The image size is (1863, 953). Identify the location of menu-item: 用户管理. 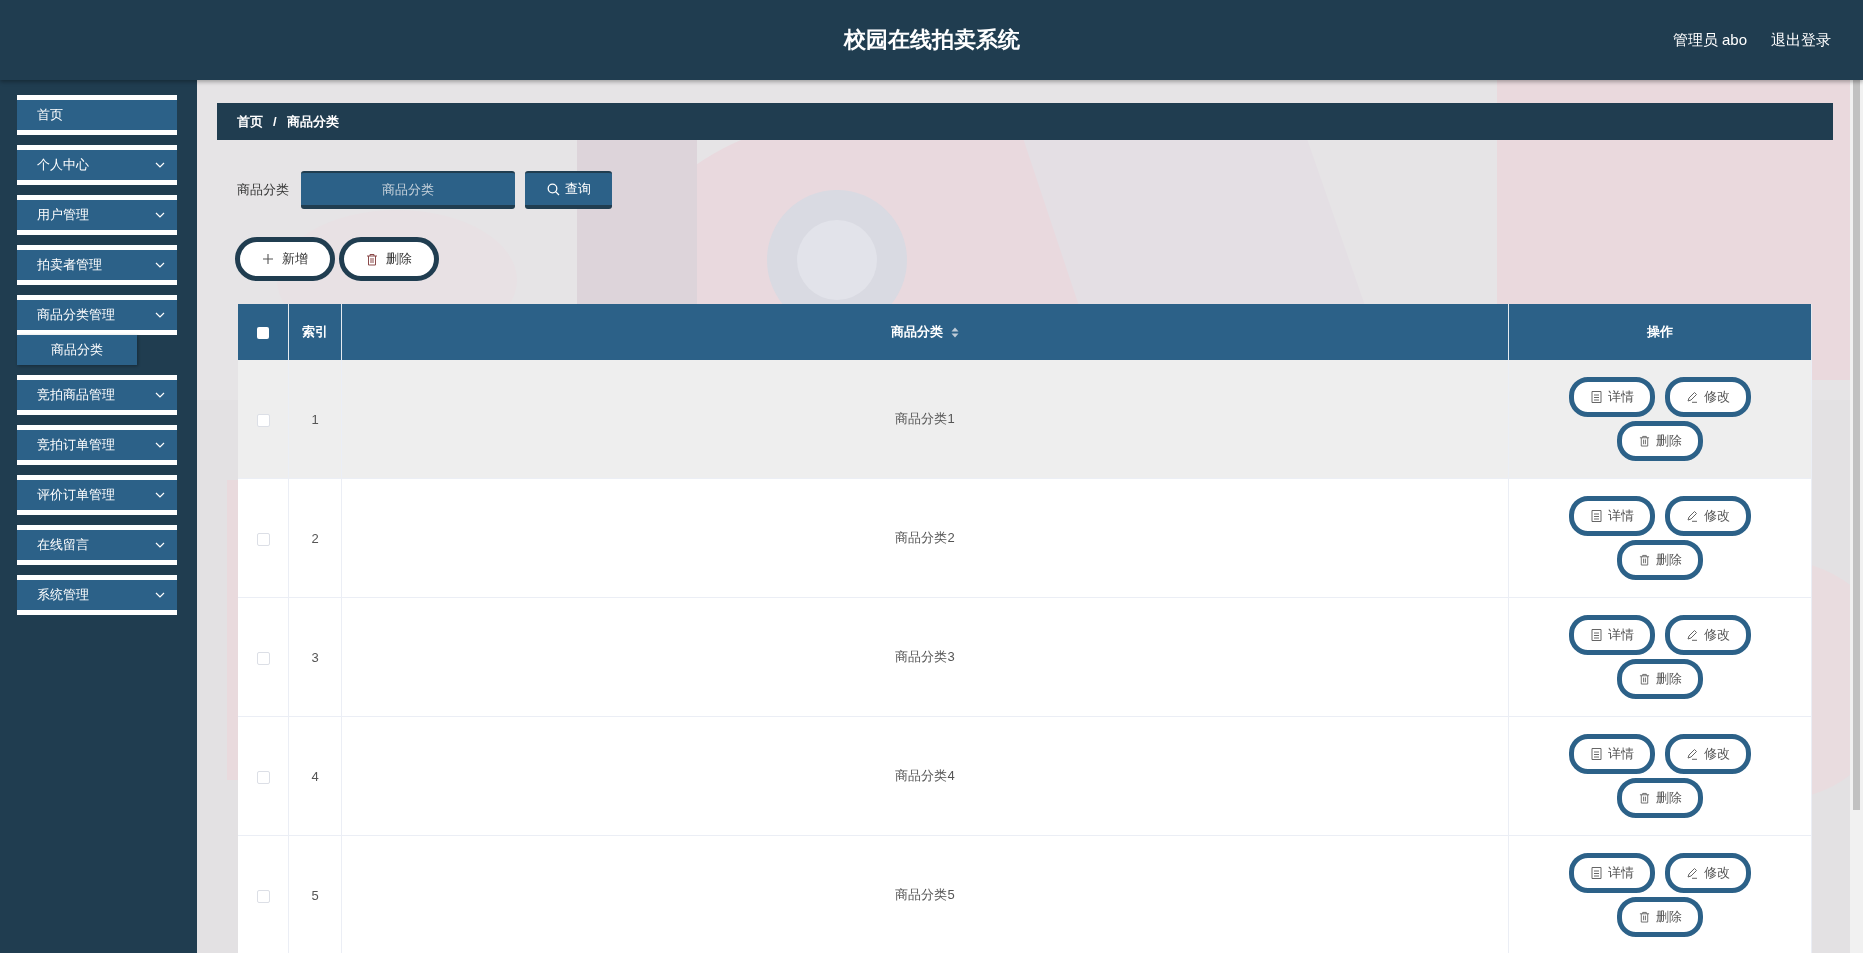
(97, 215).